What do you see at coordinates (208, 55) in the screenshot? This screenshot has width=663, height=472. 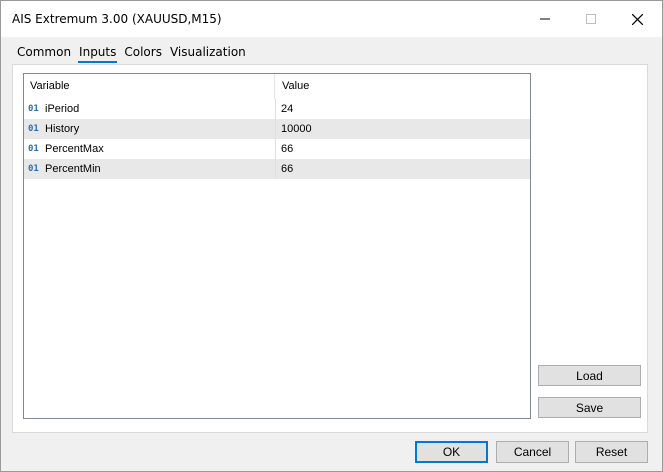 I see `tab-visualization: Visualization` at bounding box center [208, 55].